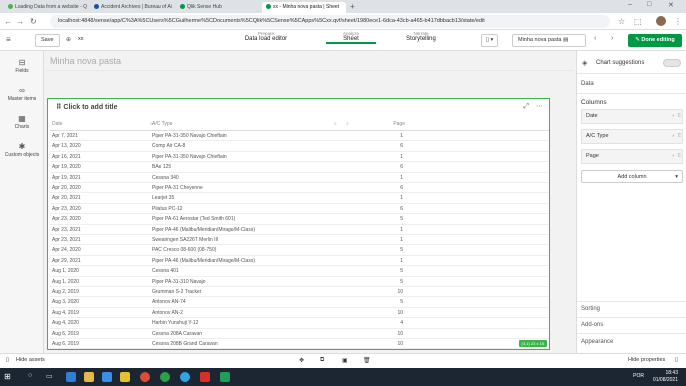 This screenshot has height=386, width=686. I want to click on table-row: Aug 6, 2019 Cessna 208A Caravan 10, so click(299, 334).